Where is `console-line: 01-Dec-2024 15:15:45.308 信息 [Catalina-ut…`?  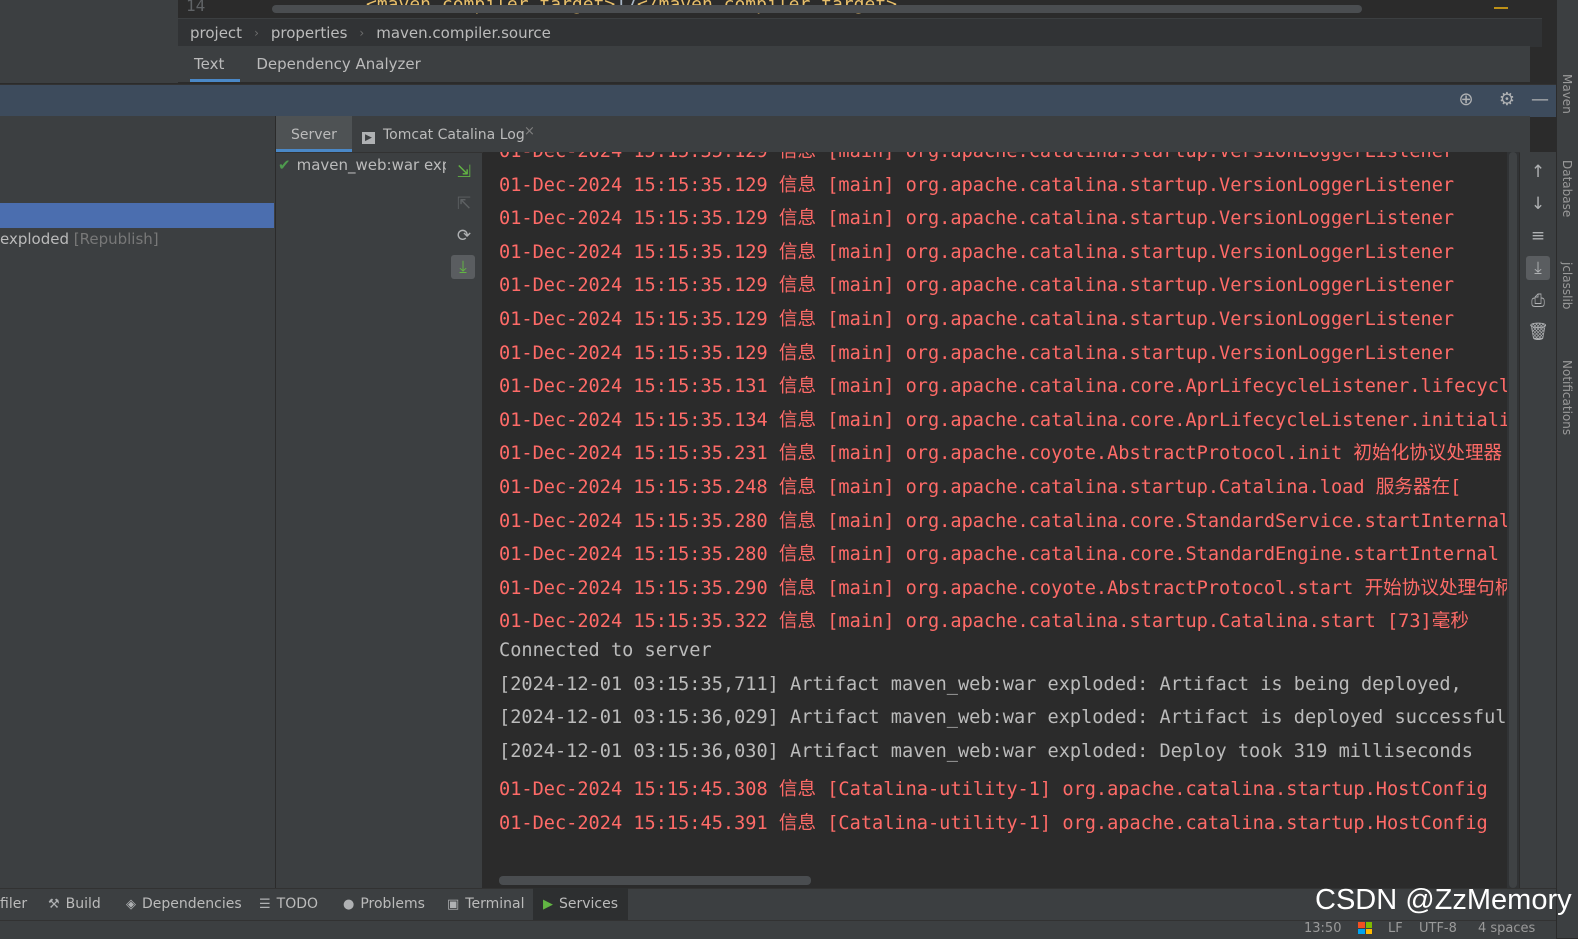 console-line: 01-Dec-2024 15:15:45.308 信息 [Catalina-ut… is located at coordinates (993, 787).